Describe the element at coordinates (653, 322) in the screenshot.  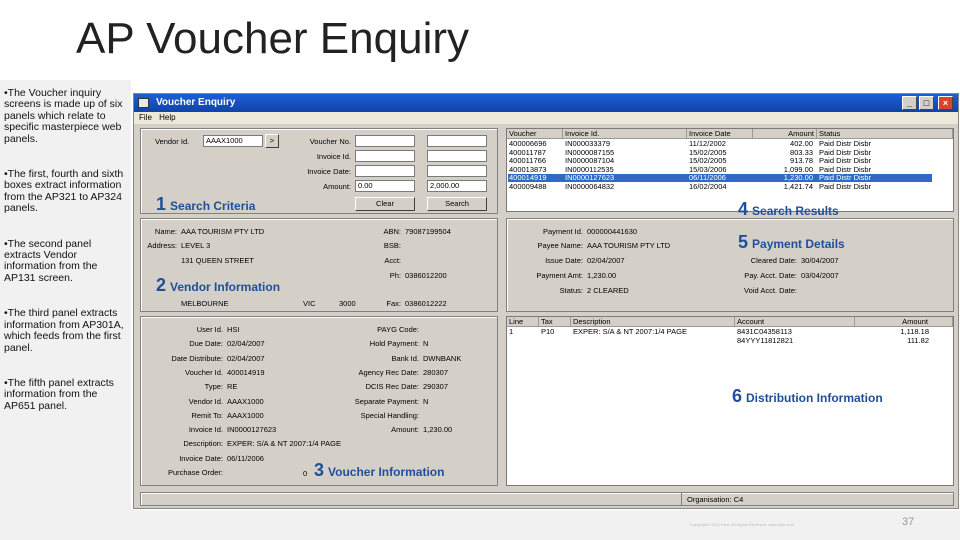
I see `col-description-header: Description` at that location.